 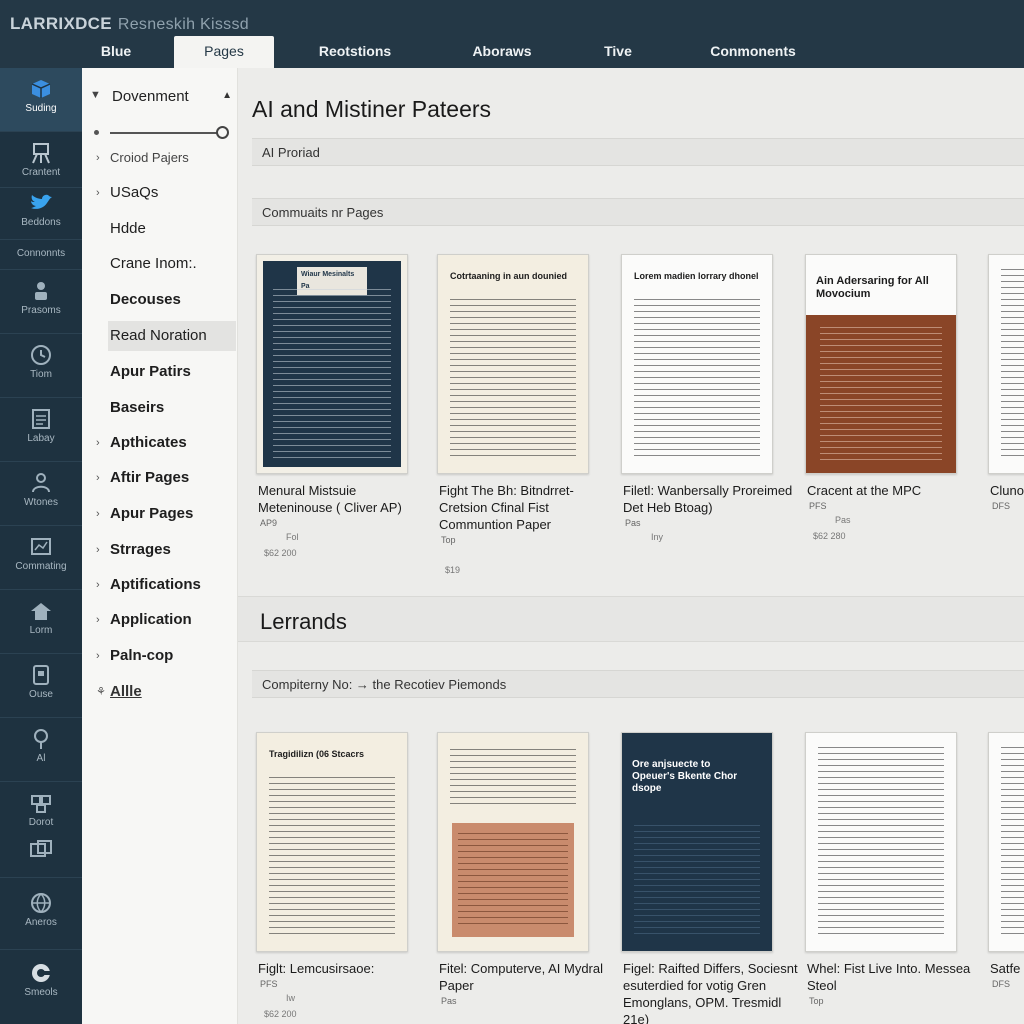 What do you see at coordinates (513, 364) in the screenshot?
I see `paper-thumbnail: Cotrtaaning in aun dounied` at bounding box center [513, 364].